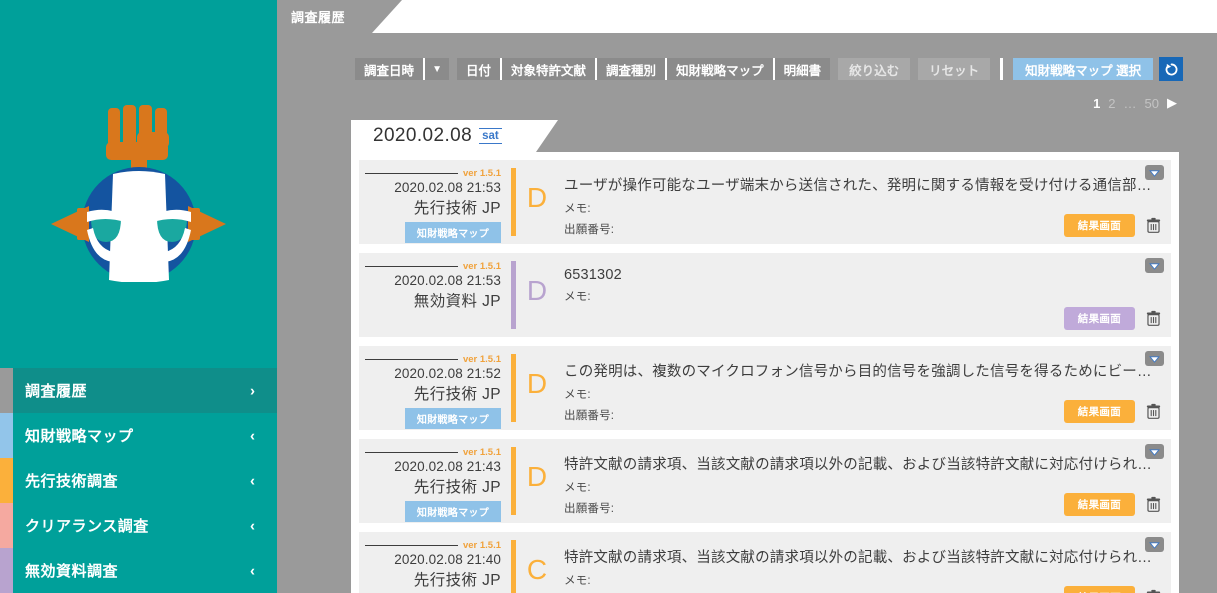  I want to click on column-button-date: 日付, so click(479, 69).